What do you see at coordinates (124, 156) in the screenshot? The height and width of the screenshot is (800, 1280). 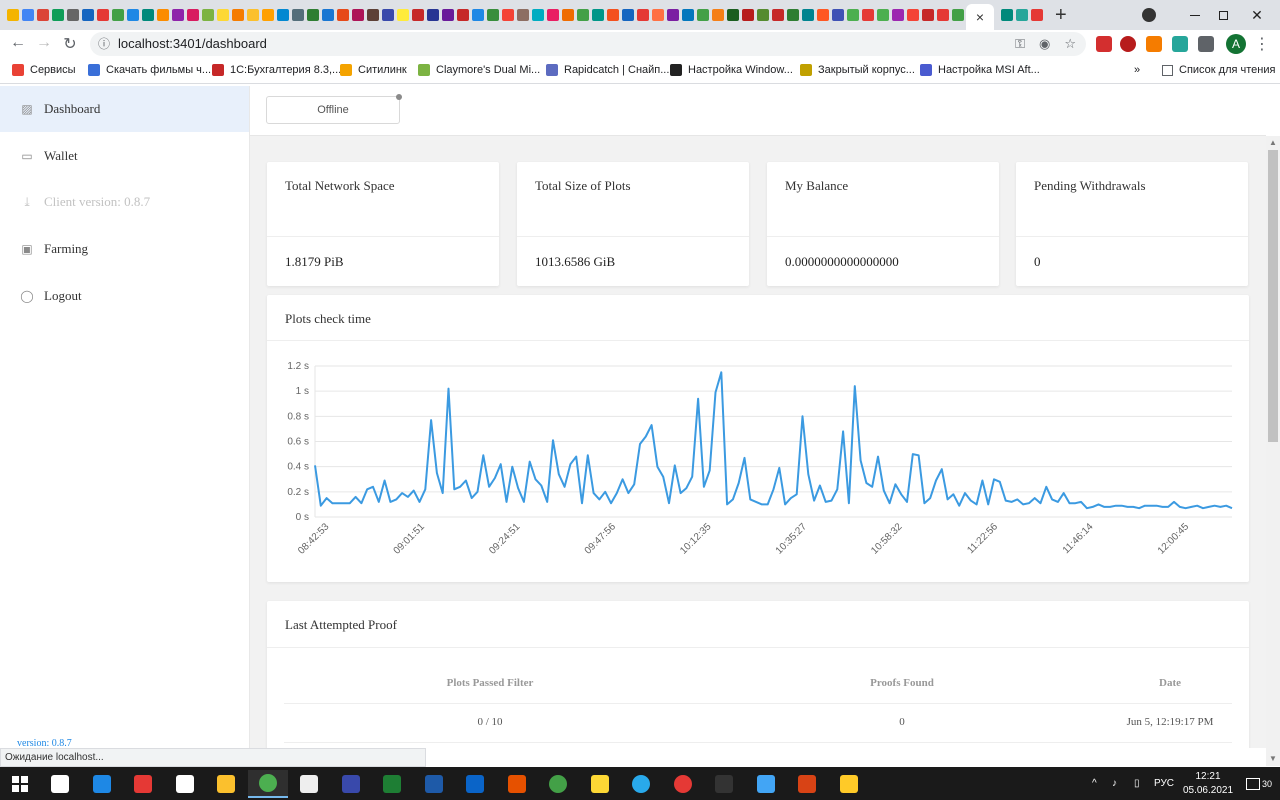 I see `sidebar-item-wallet: ▭ Wallet` at bounding box center [124, 156].